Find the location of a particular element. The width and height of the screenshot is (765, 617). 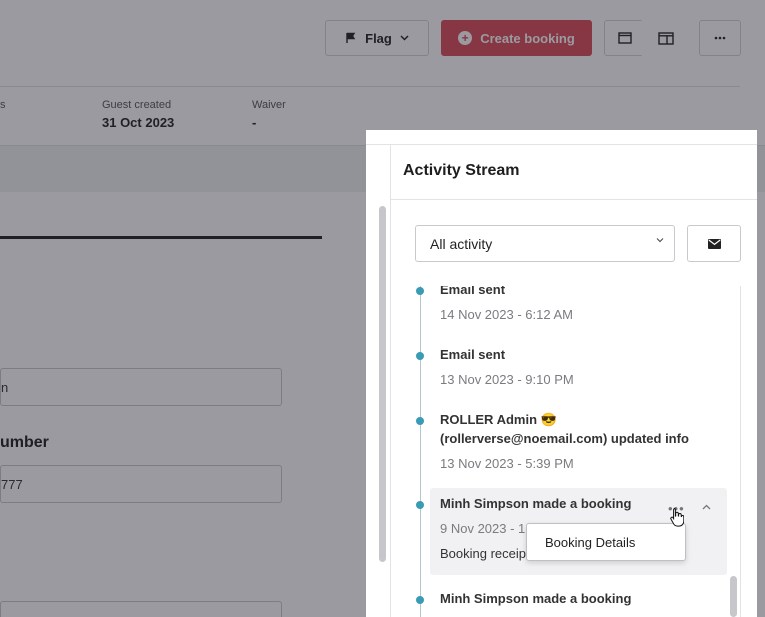

booking-details-menu: Booking Details is located at coordinates (606, 542).